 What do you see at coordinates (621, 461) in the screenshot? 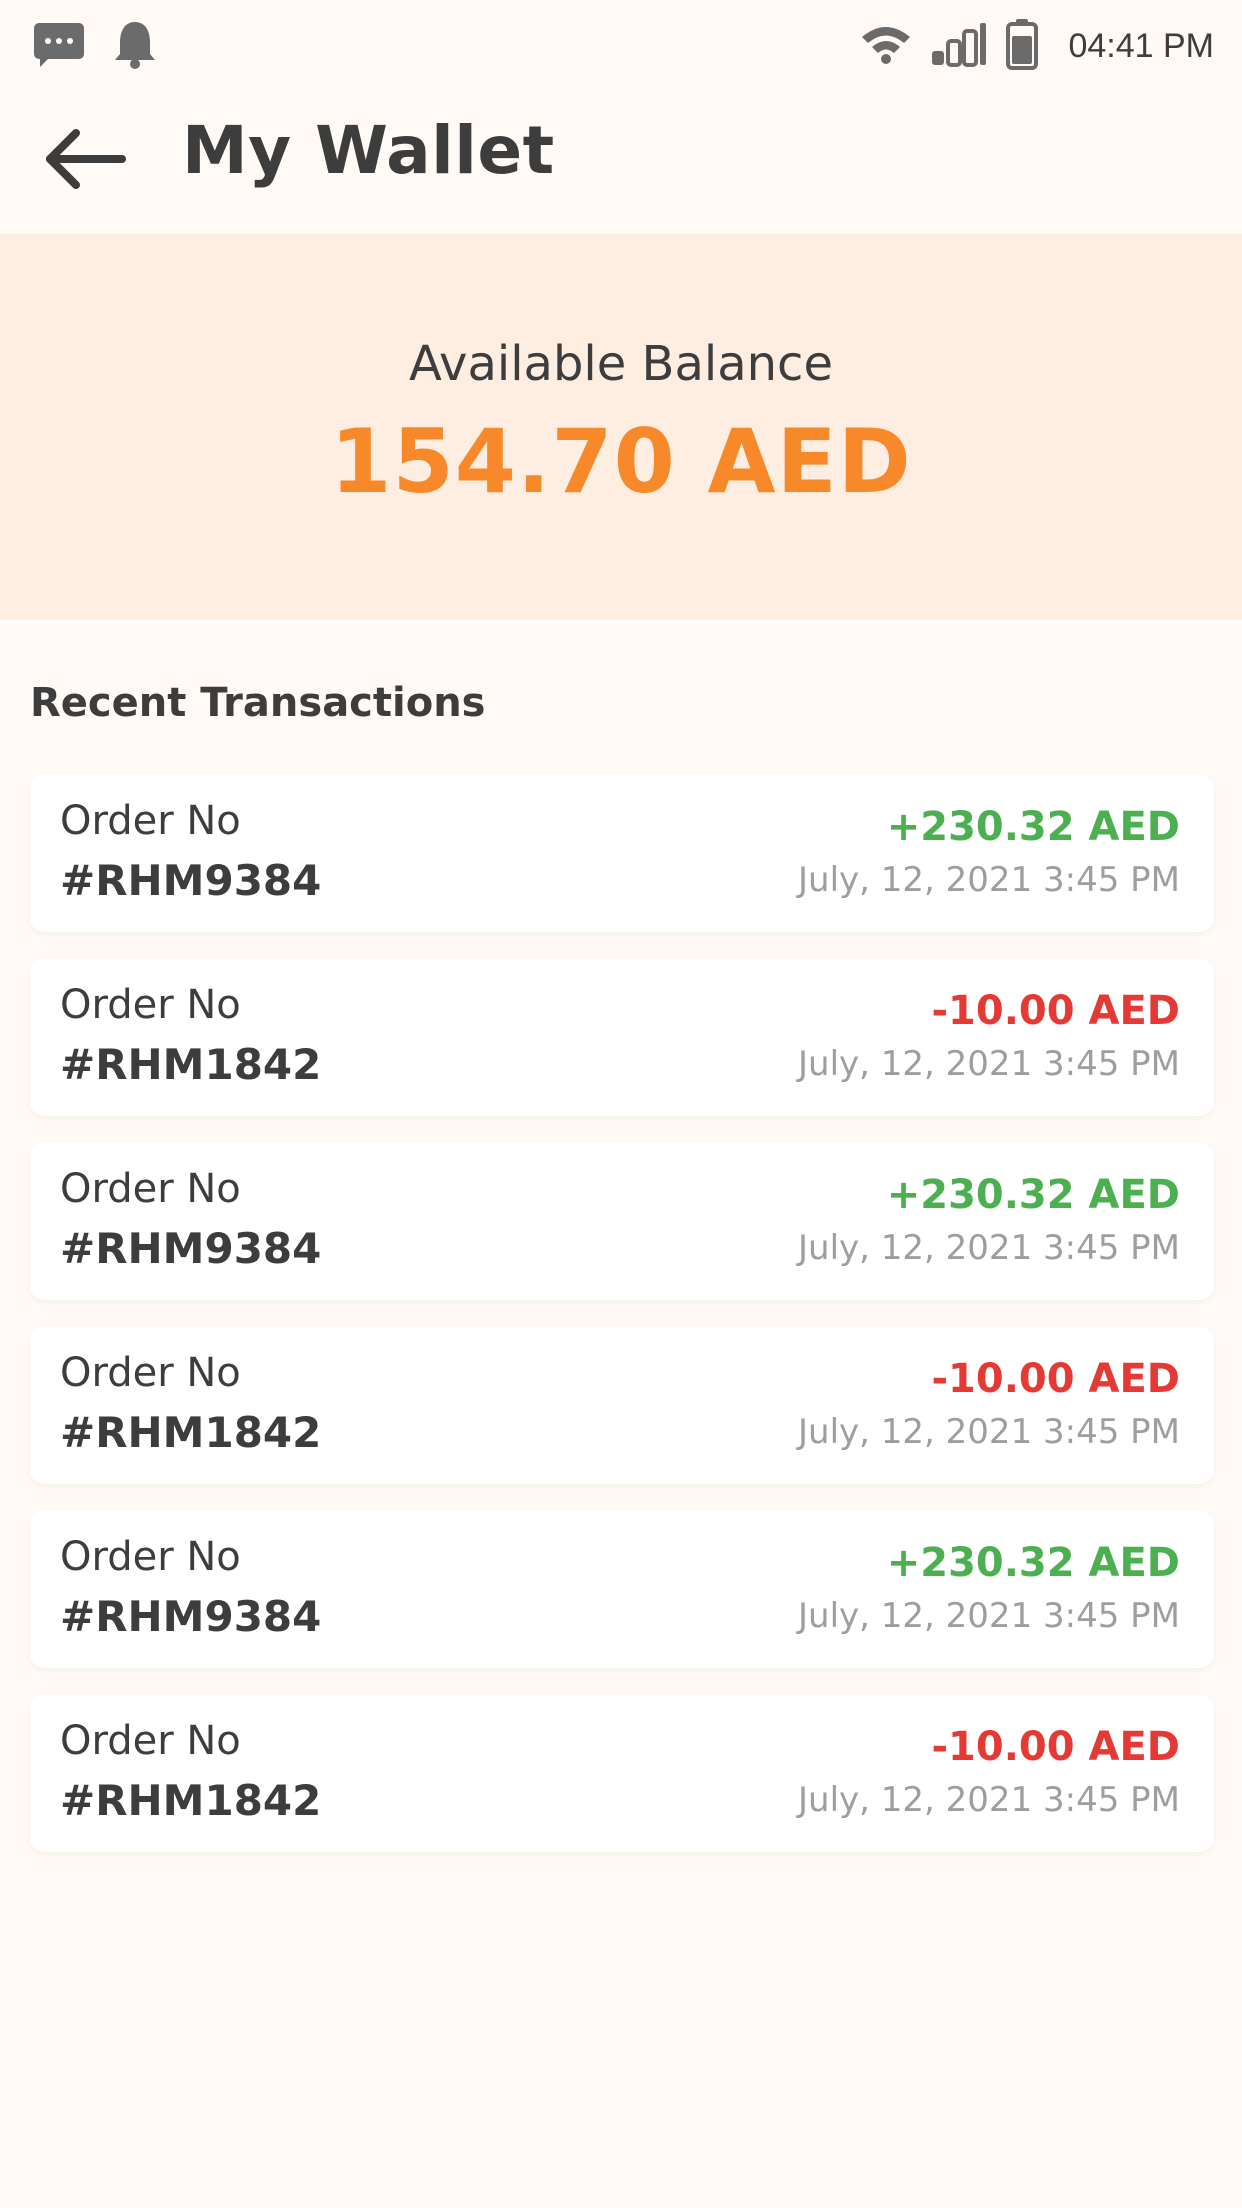
I see `balance-amount: 154.70 AED` at bounding box center [621, 461].